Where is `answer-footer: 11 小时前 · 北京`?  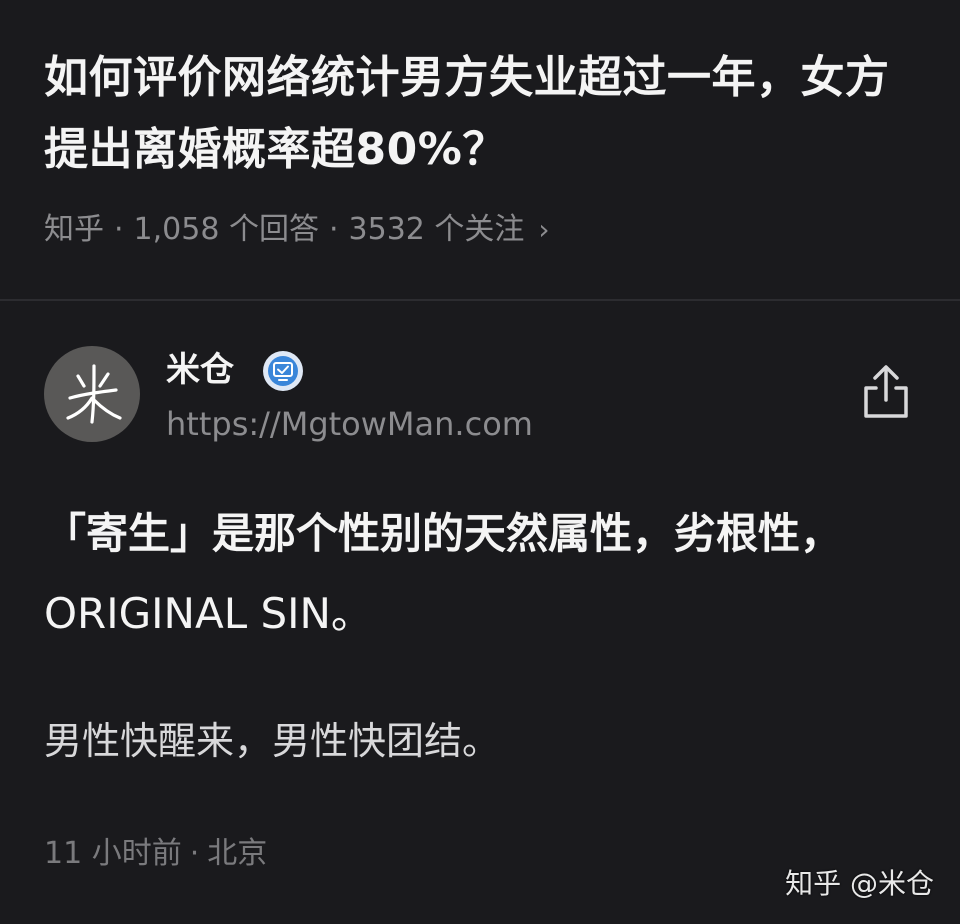
answer-footer: 11 小时前 · 北京 is located at coordinates (155, 854).